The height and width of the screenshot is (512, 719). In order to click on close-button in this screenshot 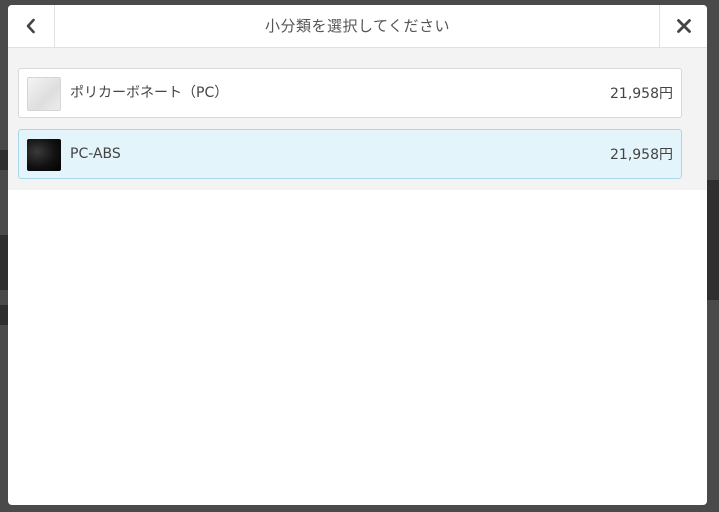, I will do `click(683, 26)`.